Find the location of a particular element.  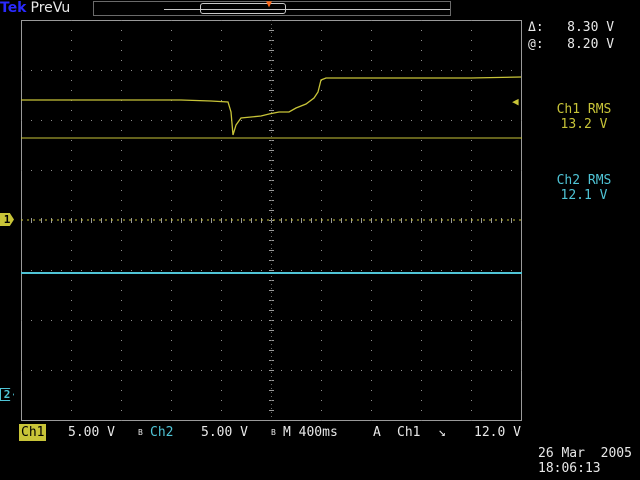

ch1-scale: 5.00 V is located at coordinates (91, 432).